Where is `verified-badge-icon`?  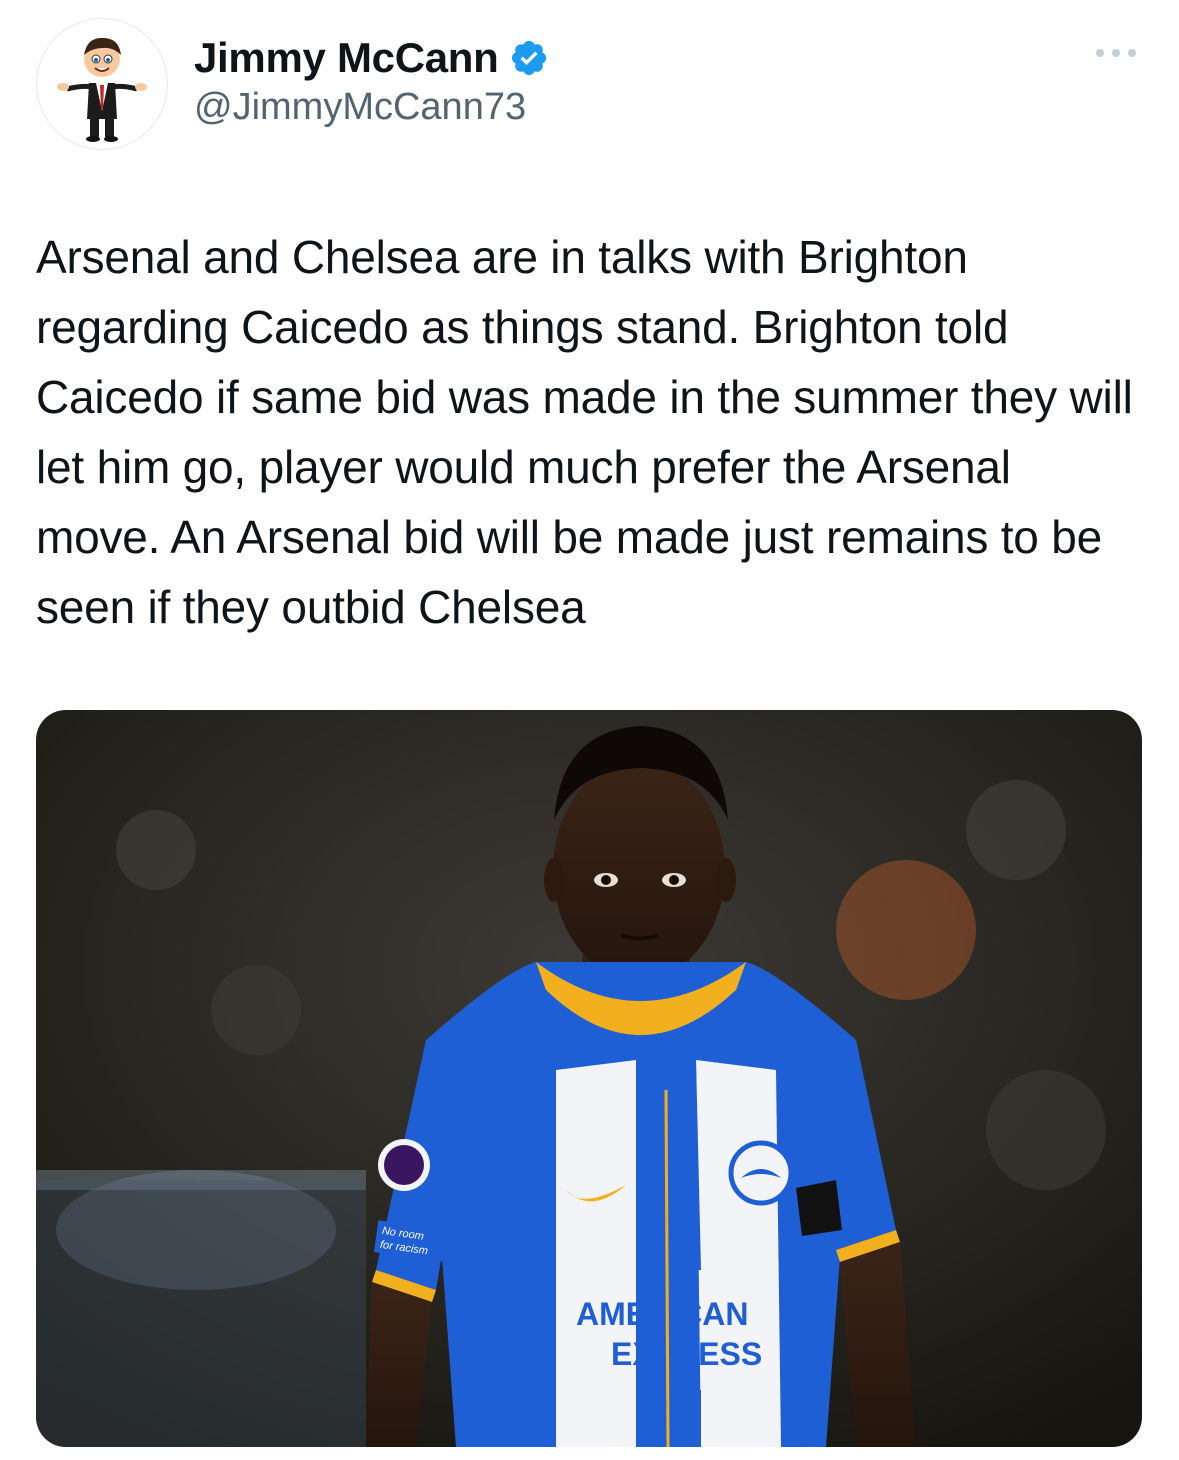 verified-badge-icon is located at coordinates (529, 58).